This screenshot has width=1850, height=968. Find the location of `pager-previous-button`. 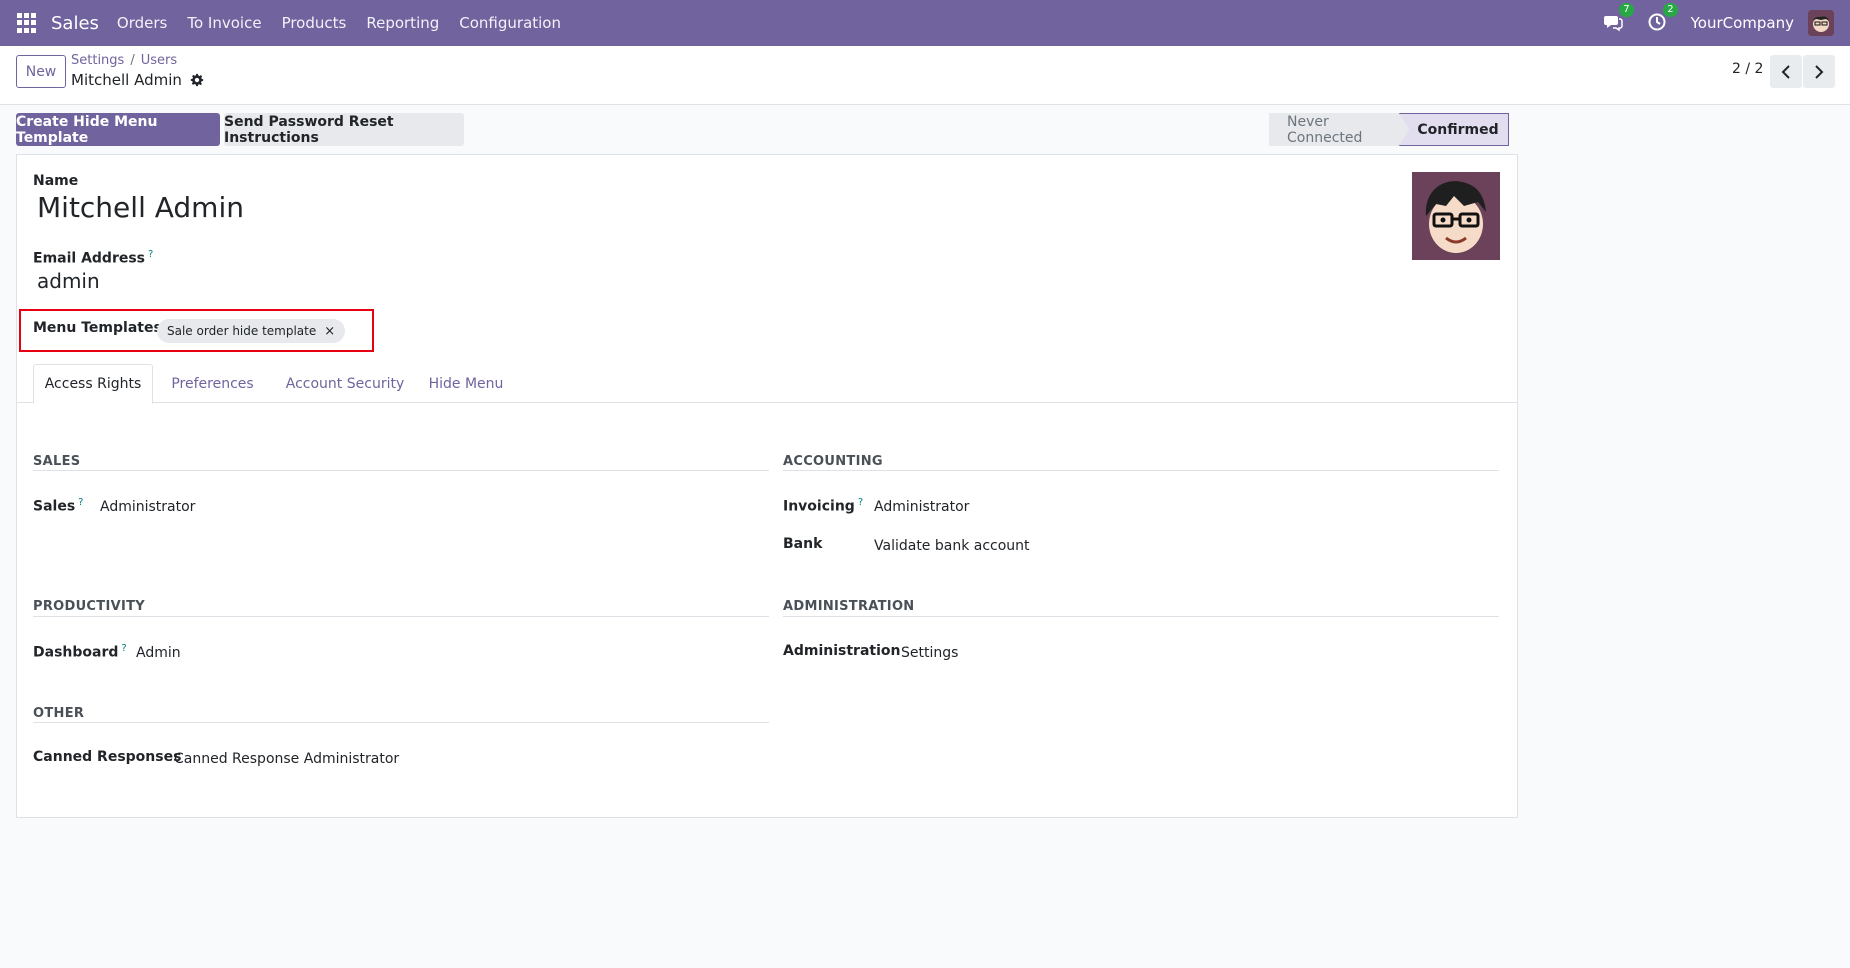

pager-previous-button is located at coordinates (1786, 71).